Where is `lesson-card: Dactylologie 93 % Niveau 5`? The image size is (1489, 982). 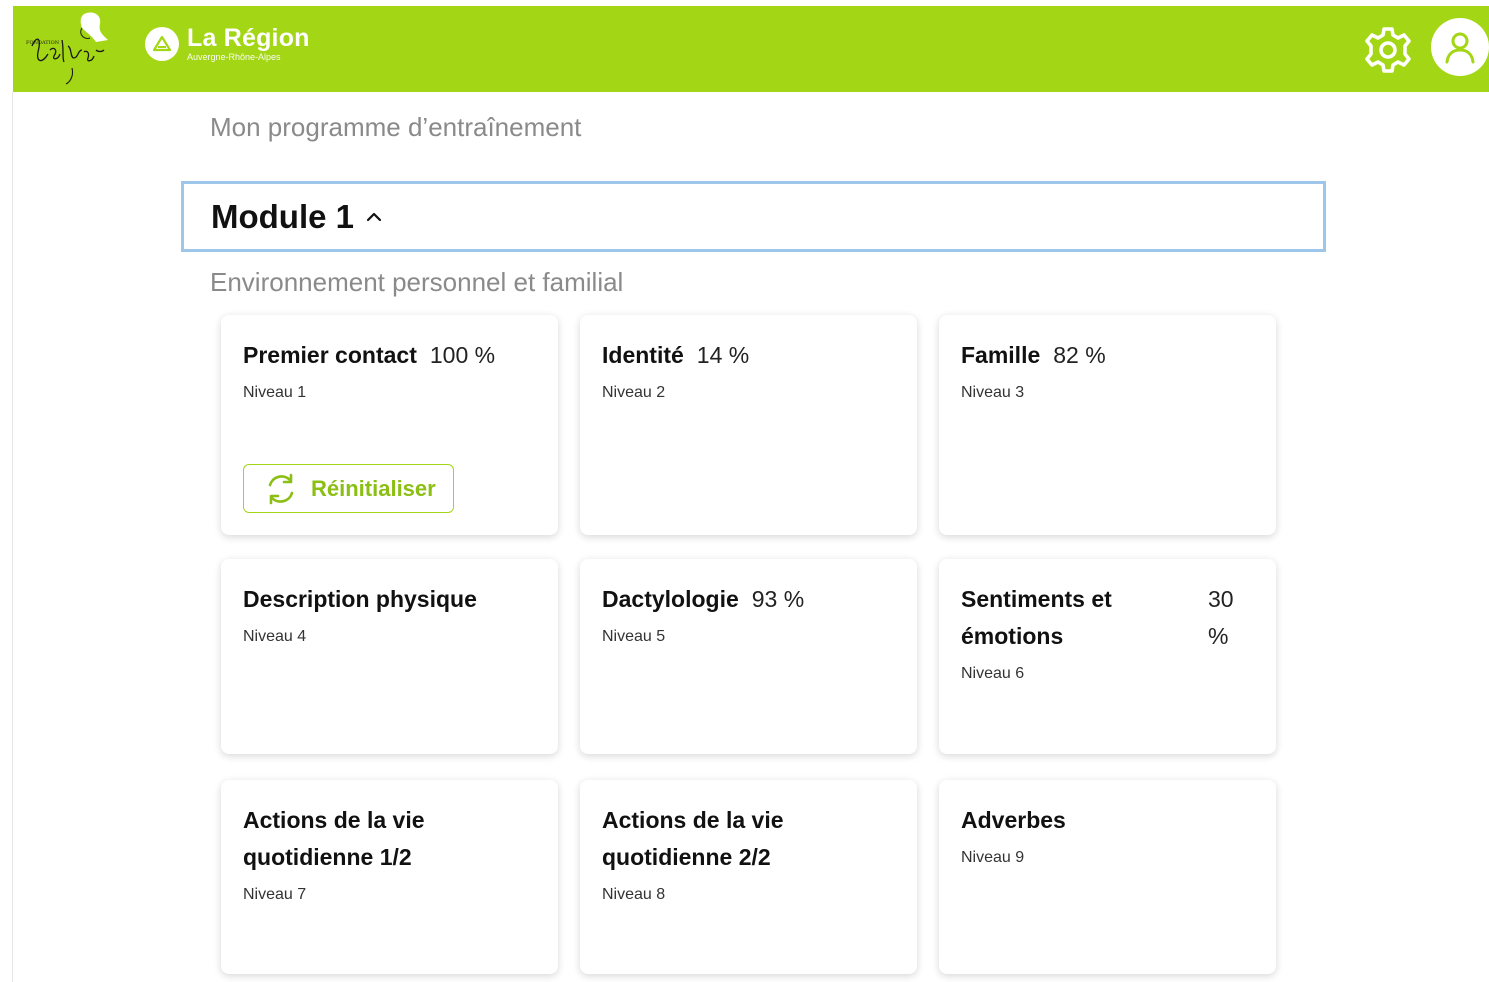
lesson-card: Dactylologie 93 % Niveau 5 is located at coordinates (748, 656).